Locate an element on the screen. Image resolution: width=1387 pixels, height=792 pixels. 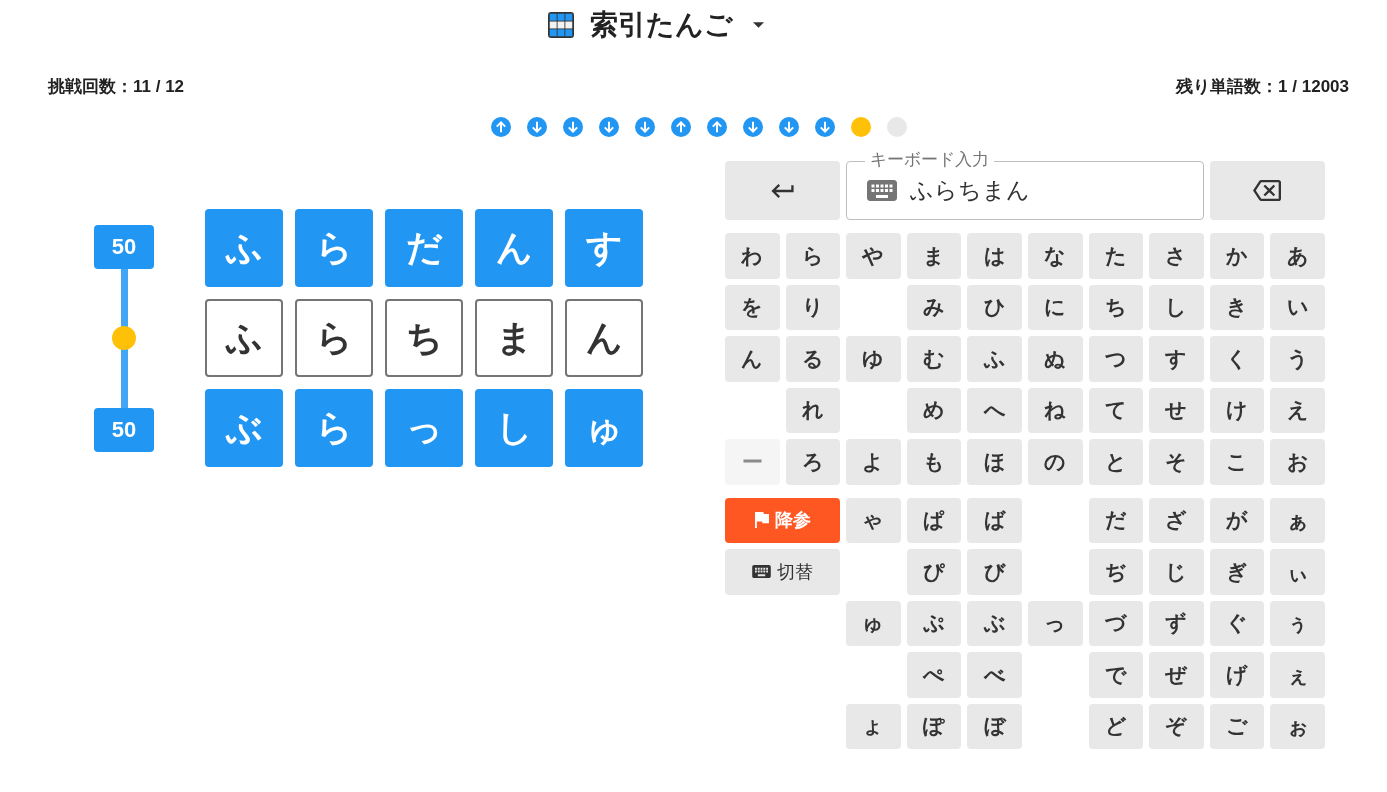
kana-key: み is located at coordinates (934, 307).